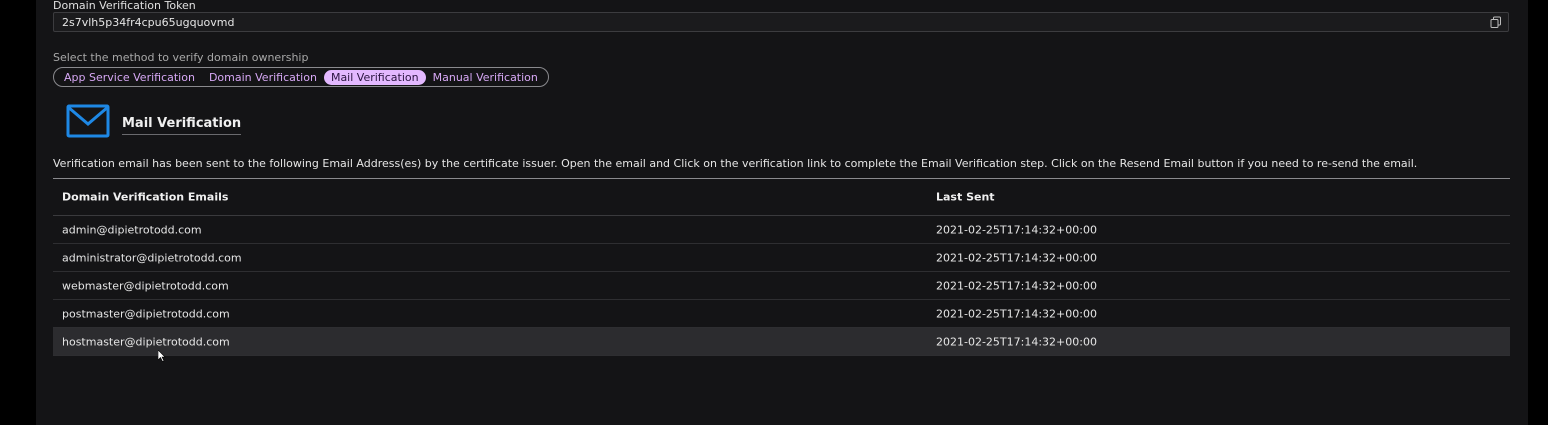 The height and width of the screenshot is (425, 1548). What do you see at coordinates (1496, 22) in the screenshot?
I see `copy-icon` at bounding box center [1496, 22].